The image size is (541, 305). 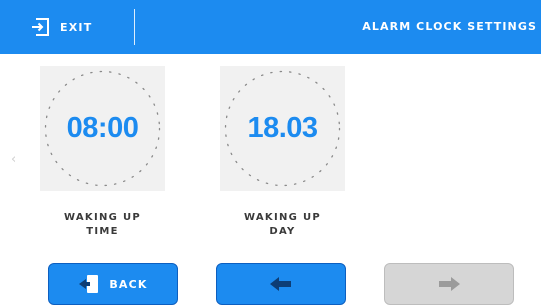 I want to click on back-icon, so click(x=89, y=284).